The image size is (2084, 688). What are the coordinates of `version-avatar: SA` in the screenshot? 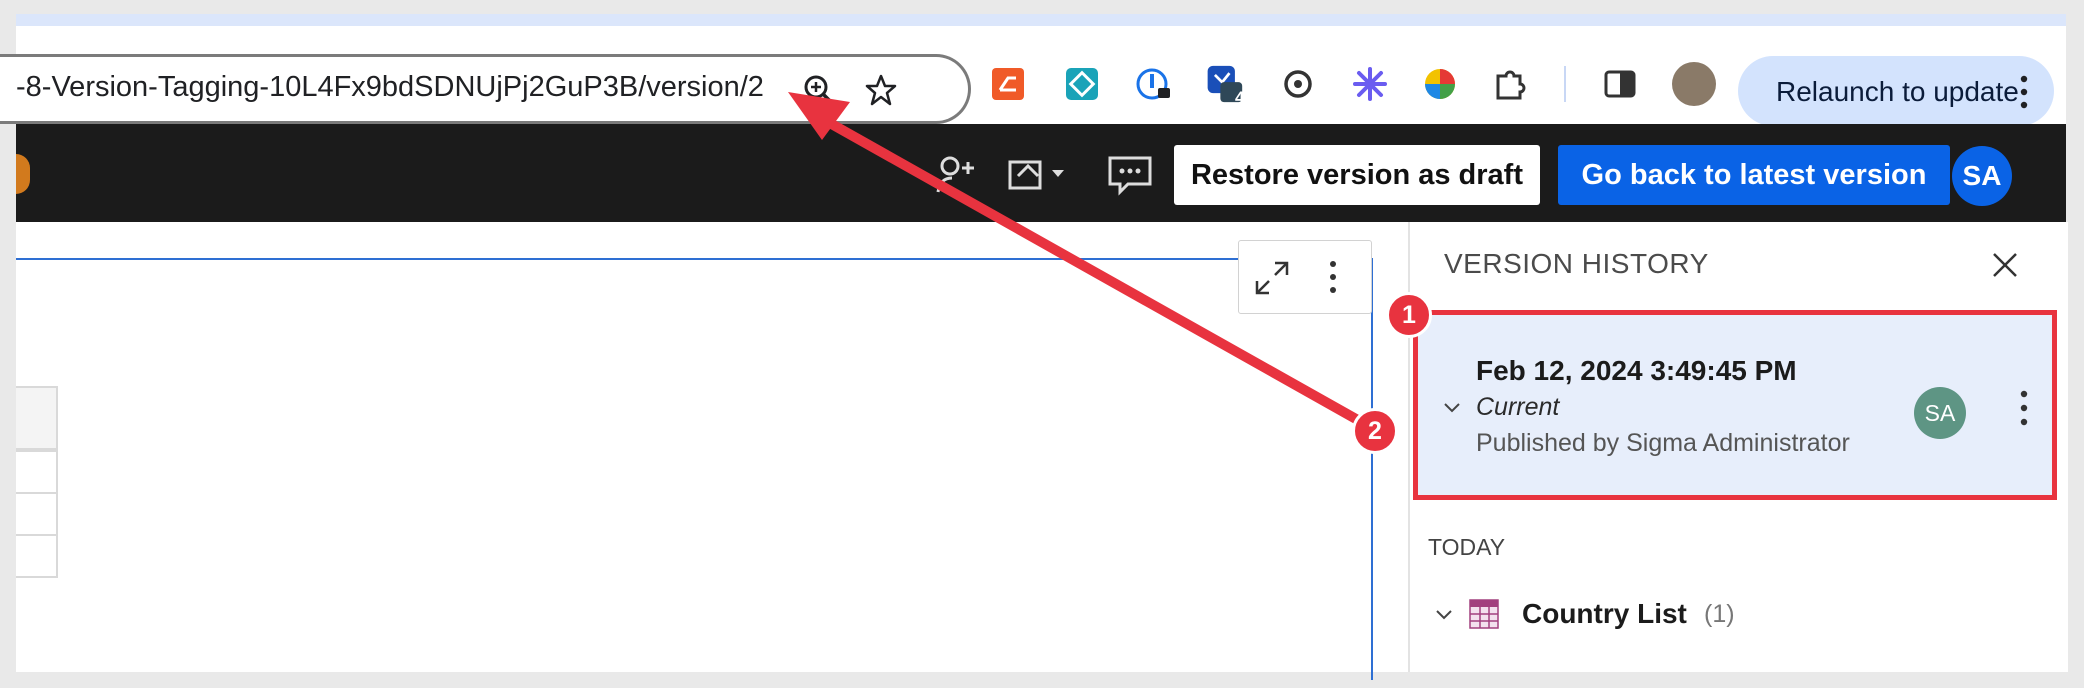 It's located at (1940, 413).